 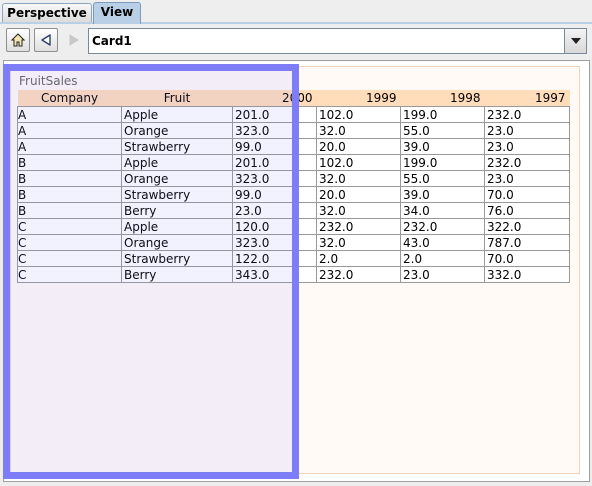 I want to click on back-arrow-icon, so click(x=46, y=40).